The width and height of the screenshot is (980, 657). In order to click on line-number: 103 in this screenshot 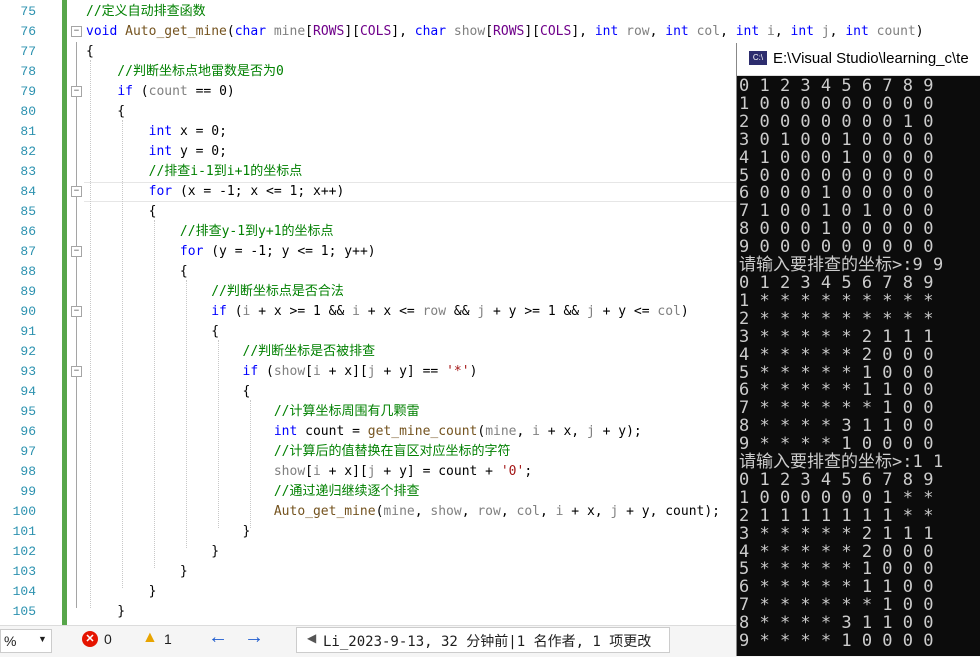, I will do `click(24, 571)`.